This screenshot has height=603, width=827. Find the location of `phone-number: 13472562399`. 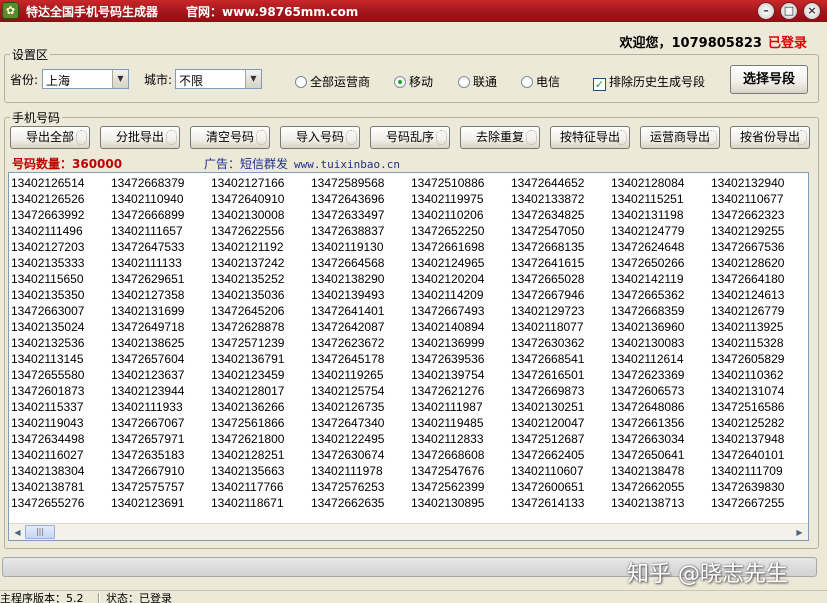

phone-number: 13472562399 is located at coordinates (461, 488).